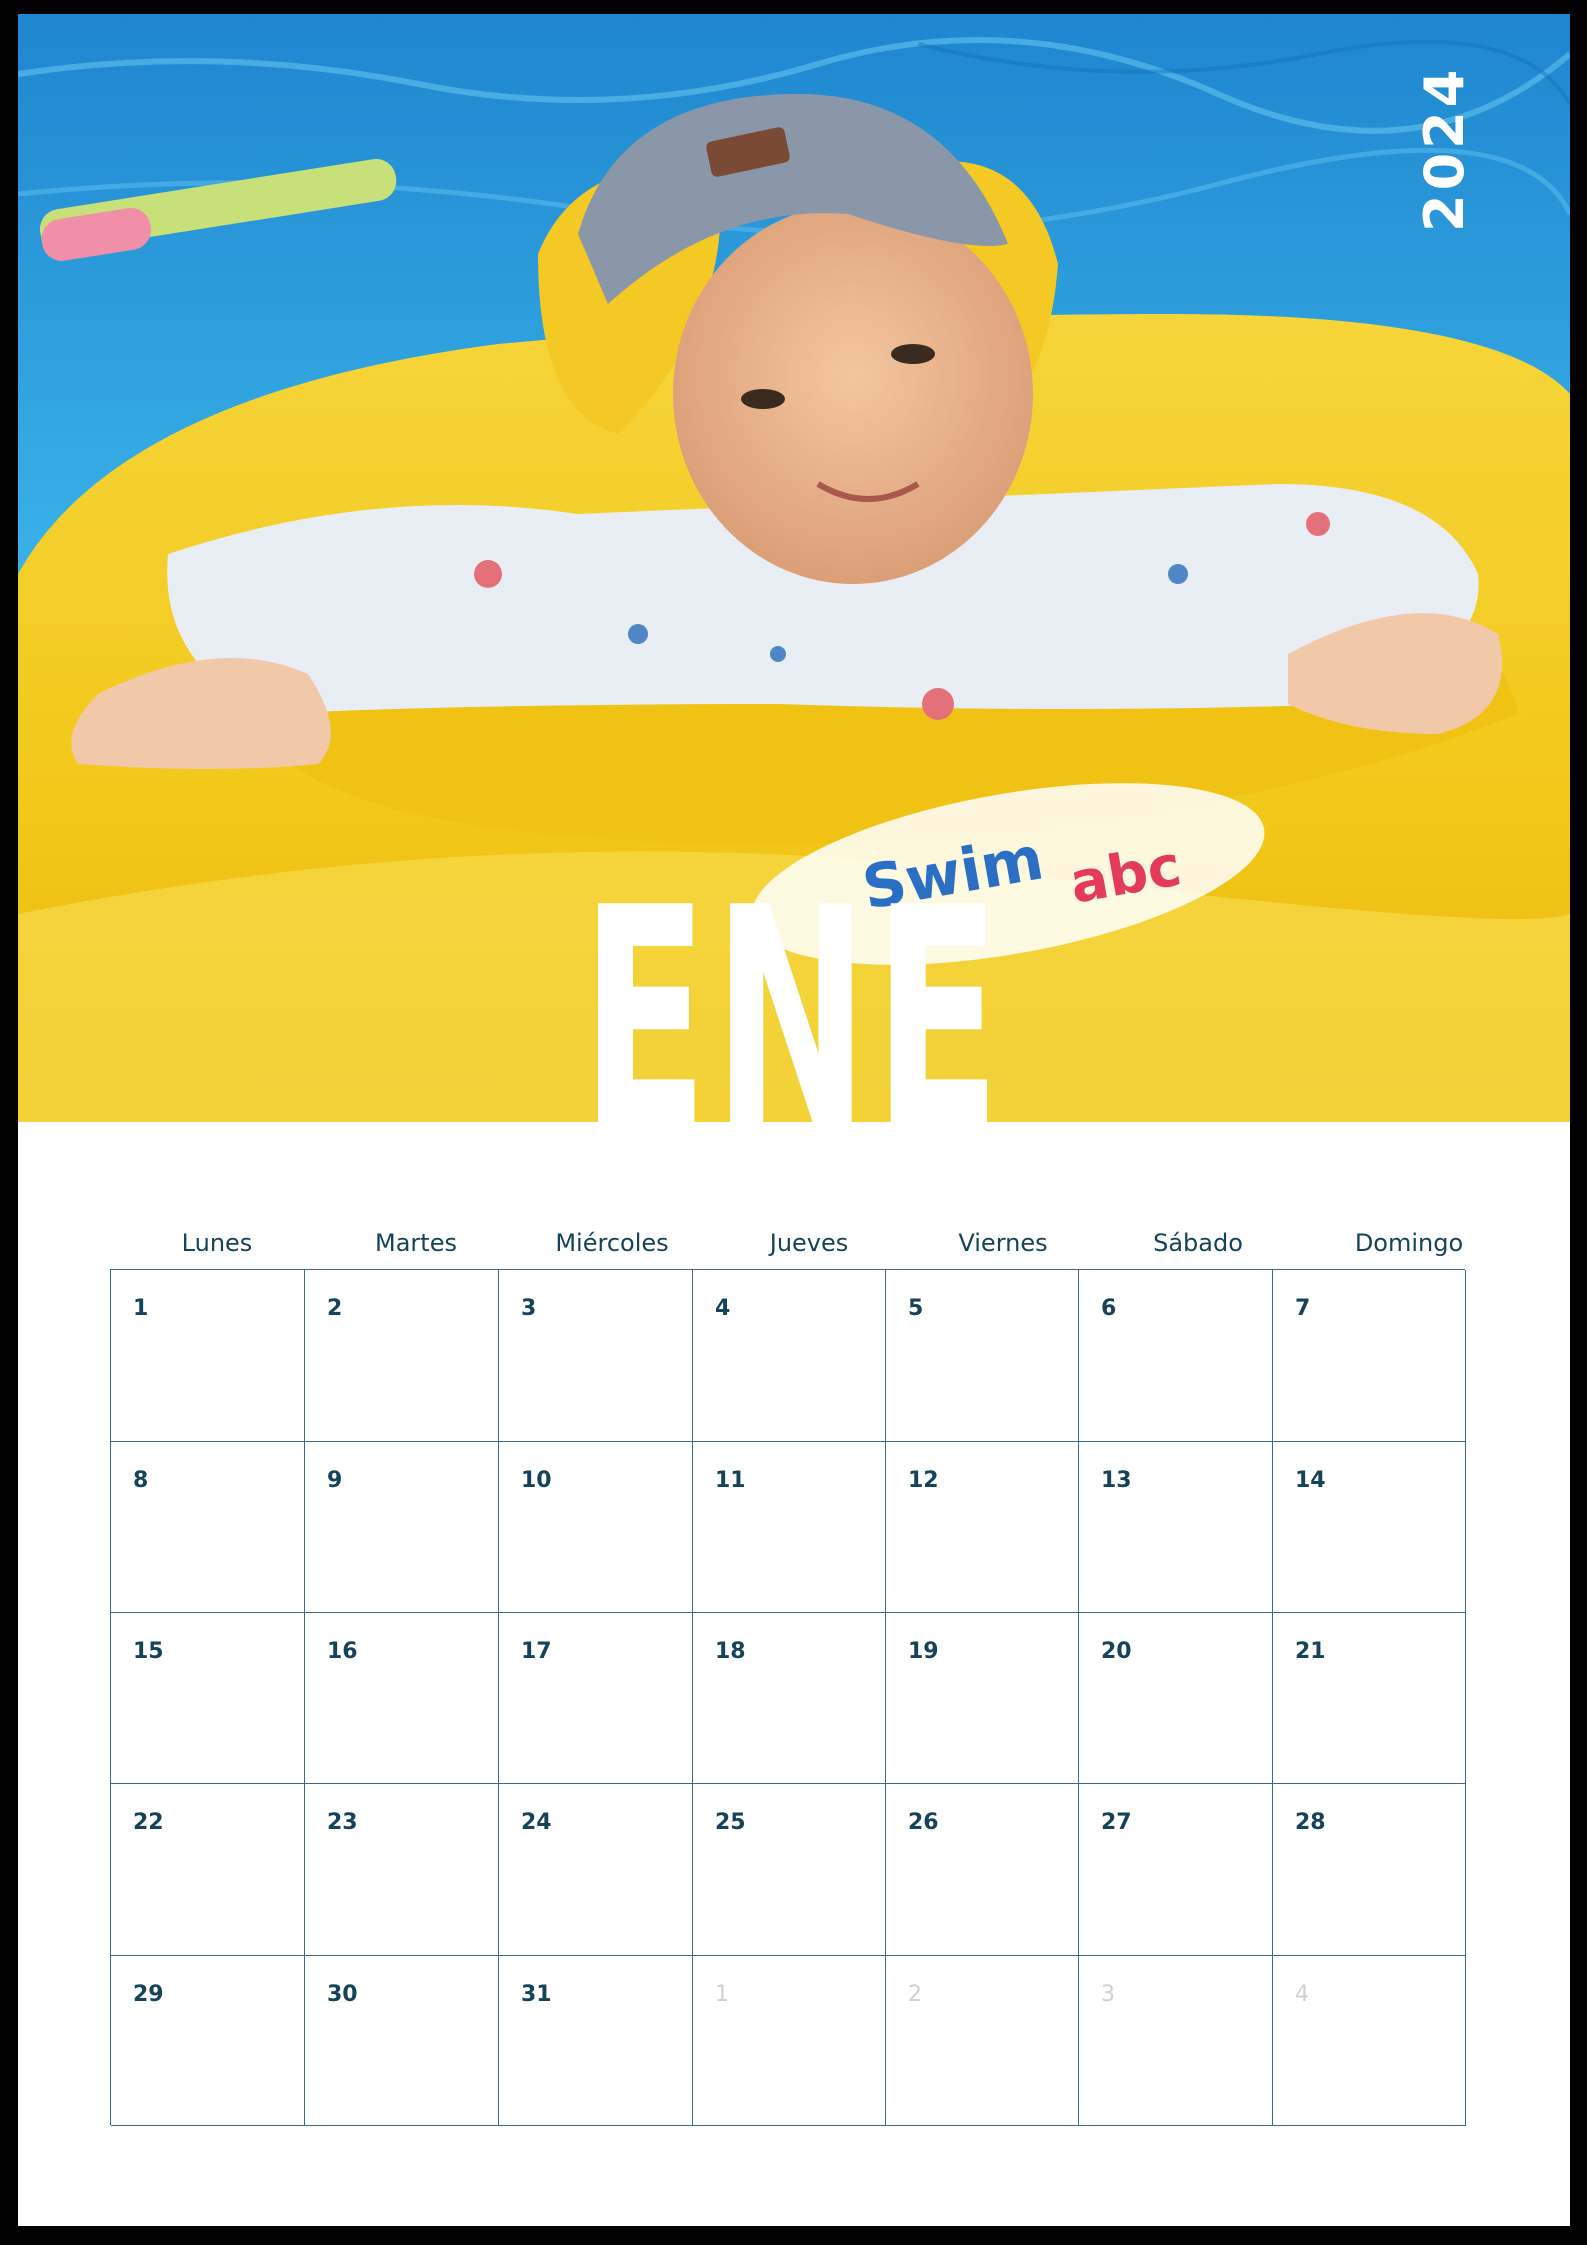 This screenshot has height=2245, width=1587. Describe the element at coordinates (723, 1308) in the screenshot. I see `day-number: 4` at that location.